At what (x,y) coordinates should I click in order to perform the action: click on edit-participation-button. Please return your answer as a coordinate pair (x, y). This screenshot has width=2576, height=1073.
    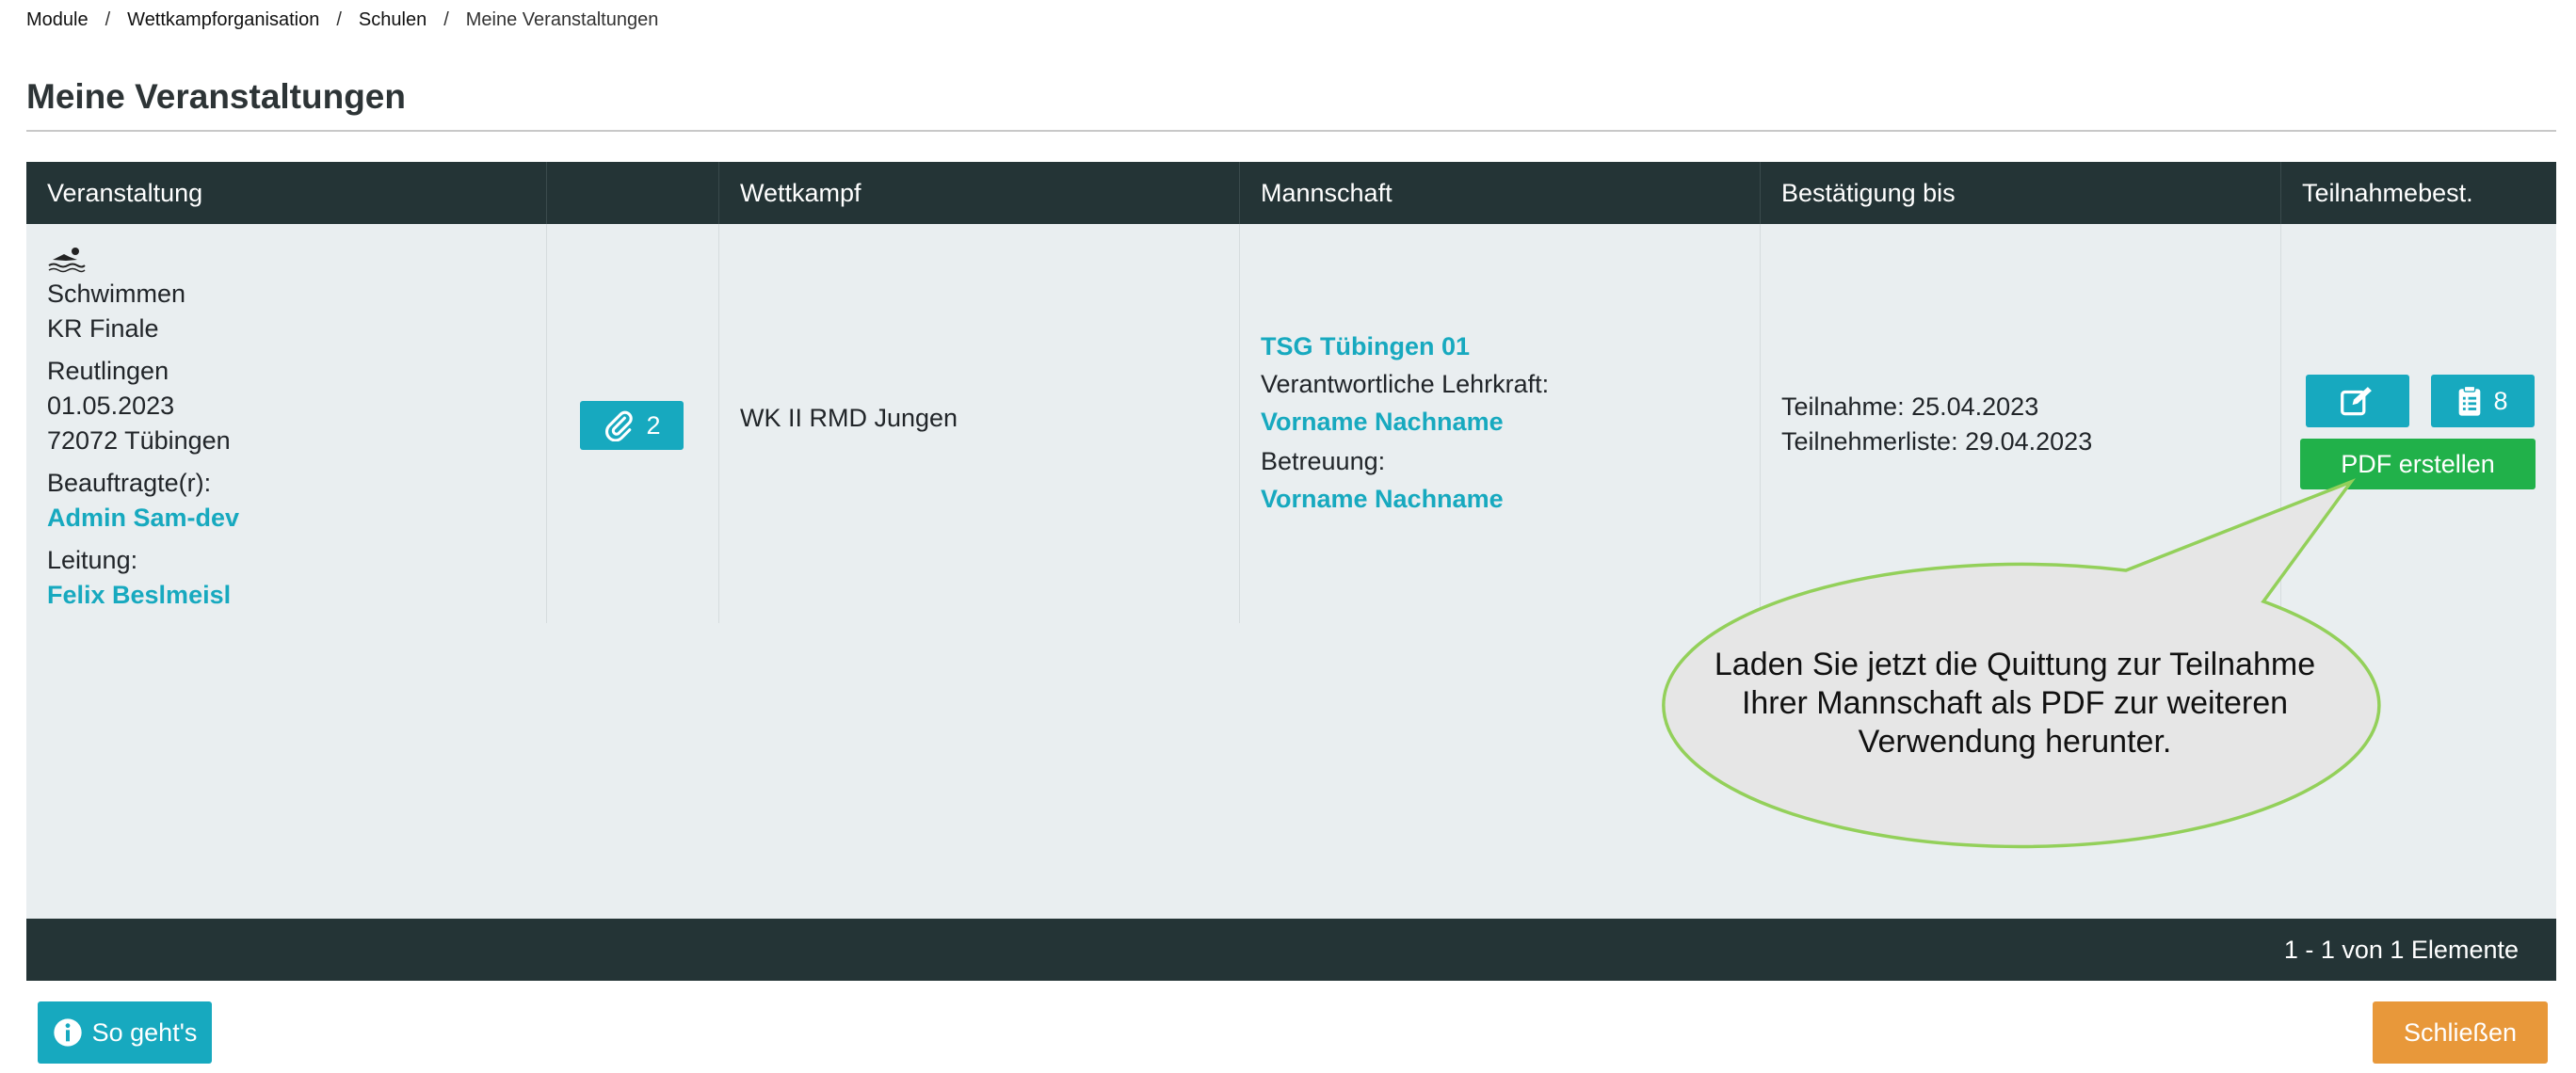
    Looking at the image, I should click on (2357, 401).